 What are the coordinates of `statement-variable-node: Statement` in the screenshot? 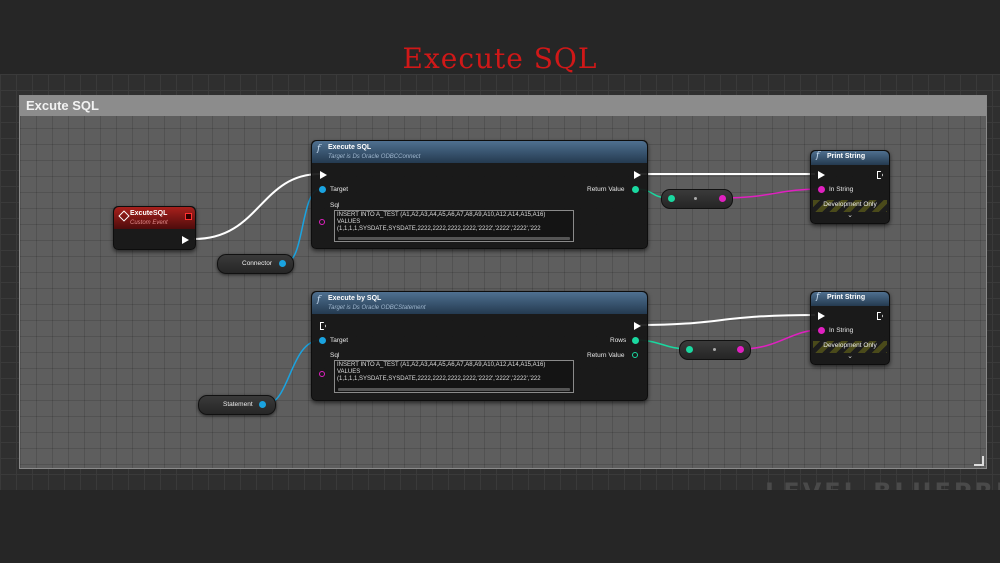 It's located at (237, 405).